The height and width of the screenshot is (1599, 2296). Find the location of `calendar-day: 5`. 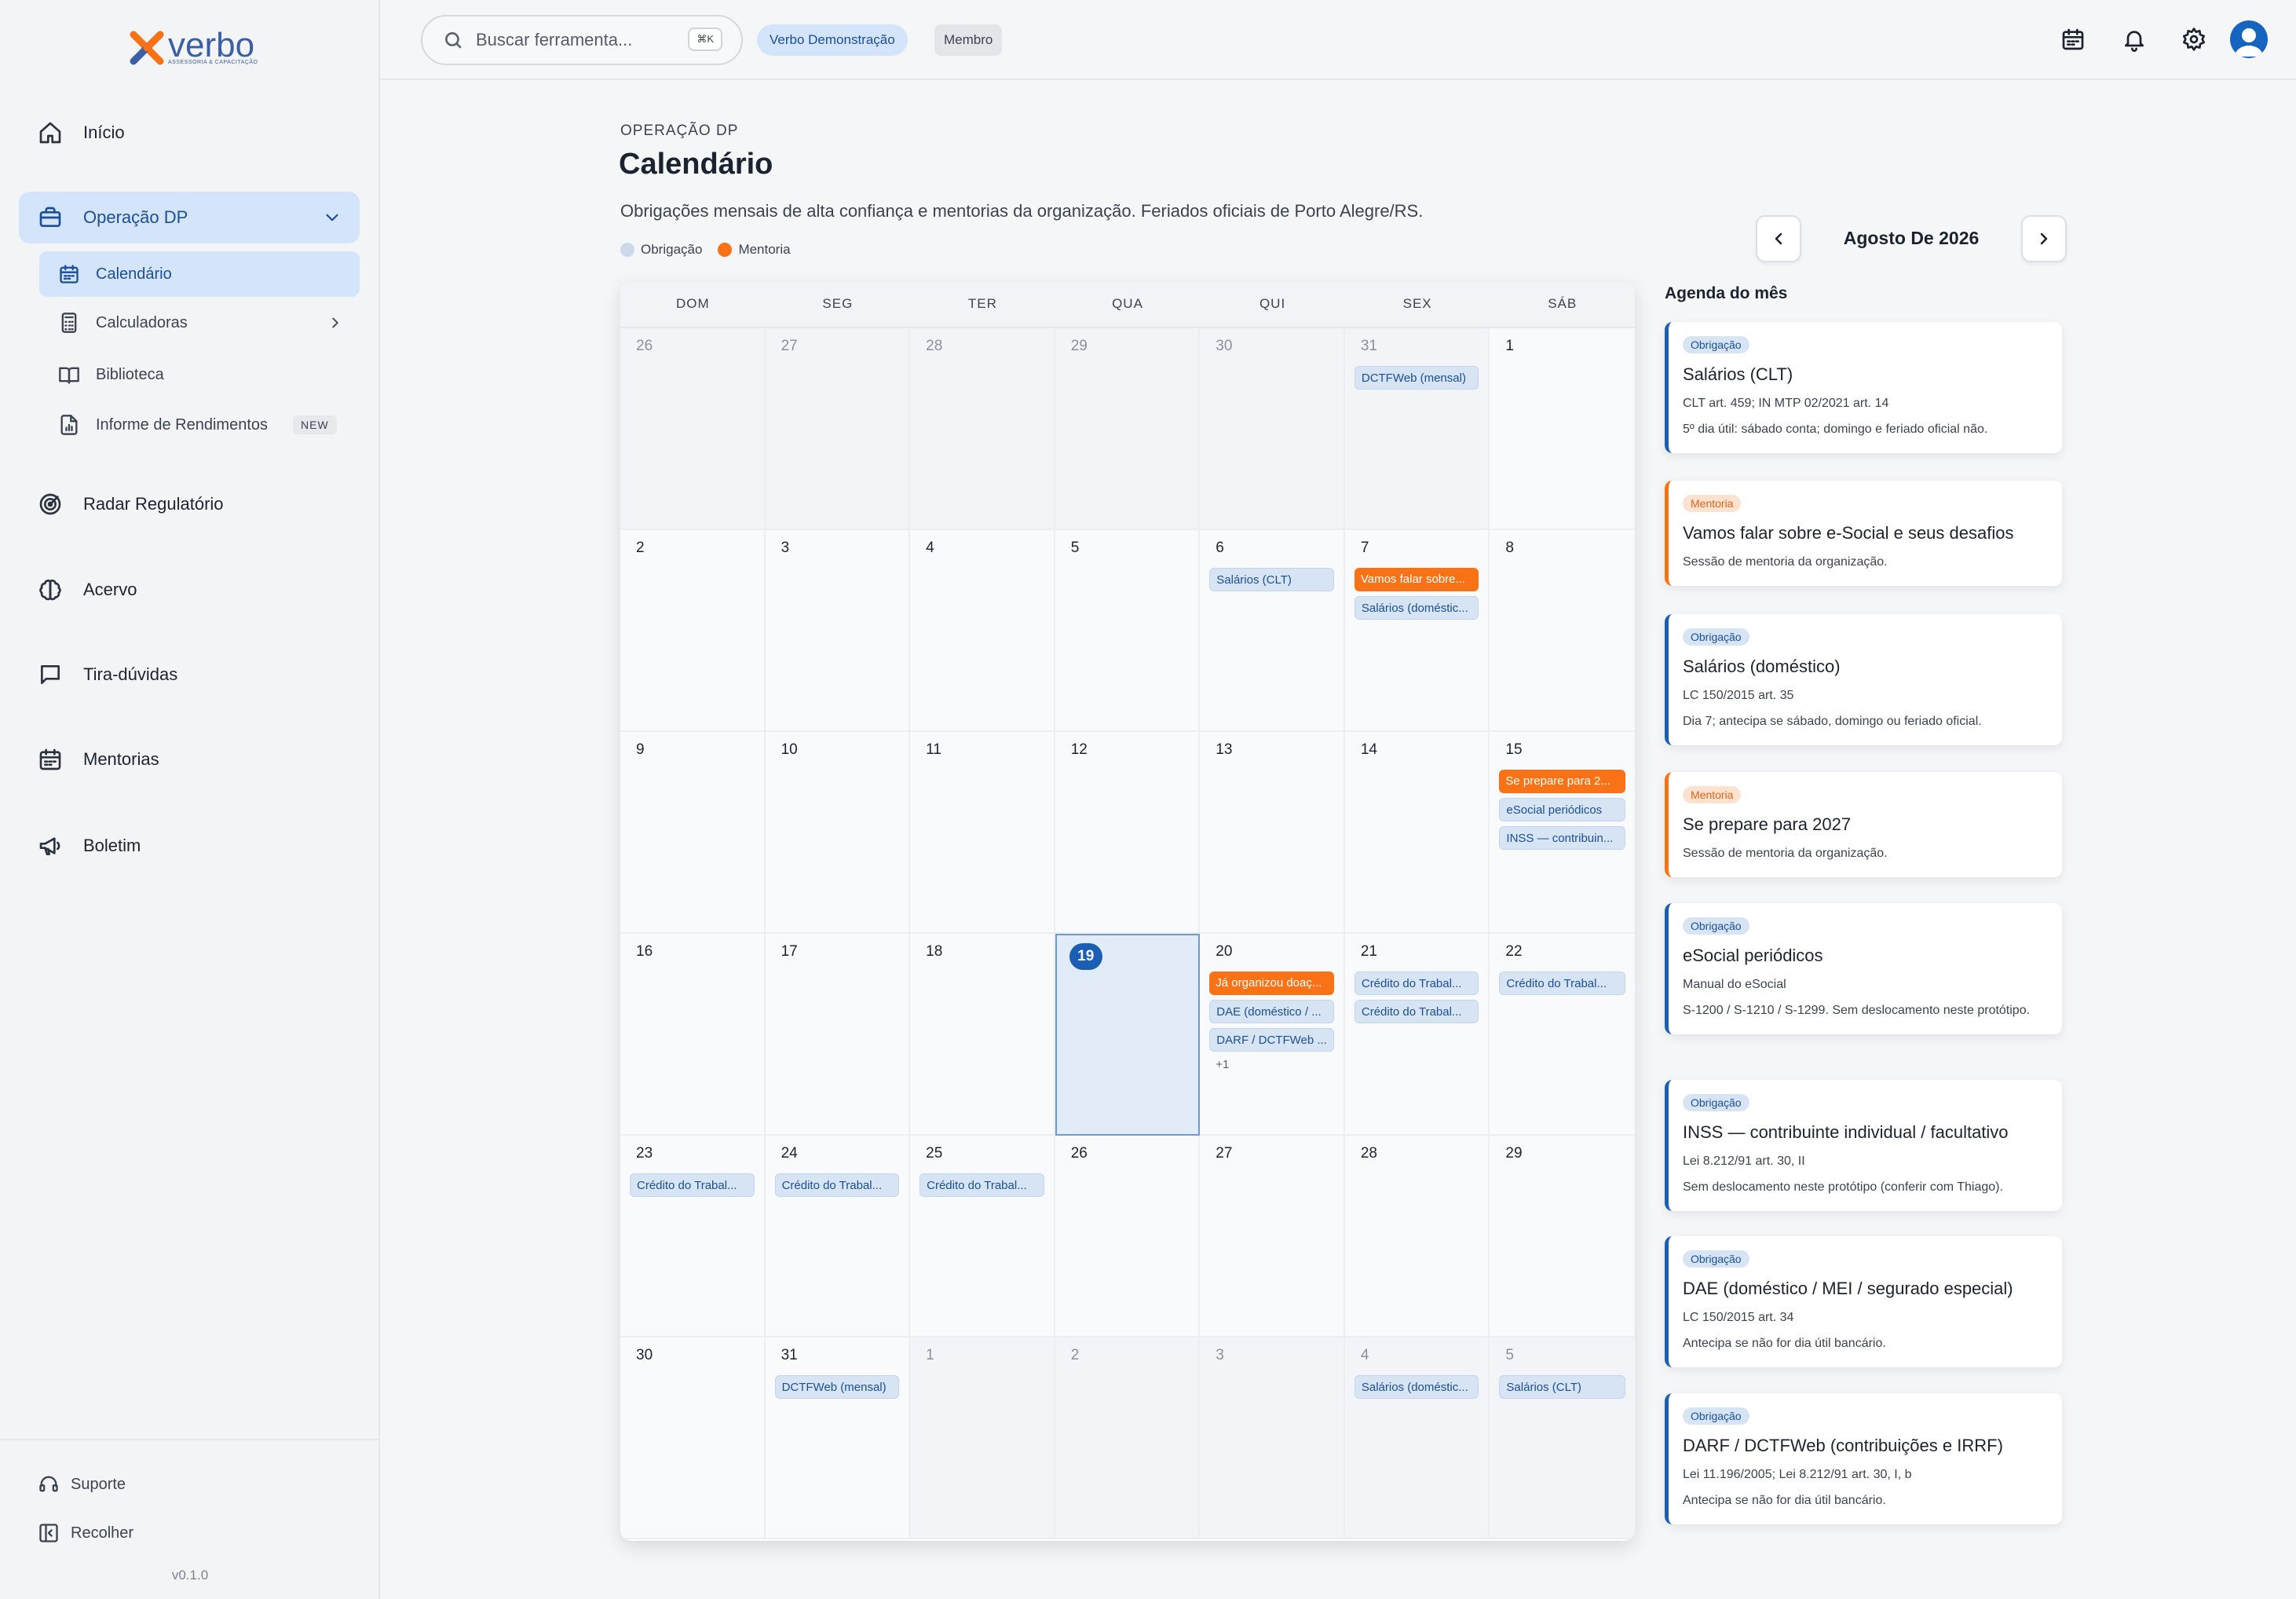

calendar-day: 5 is located at coordinates (1128, 631).